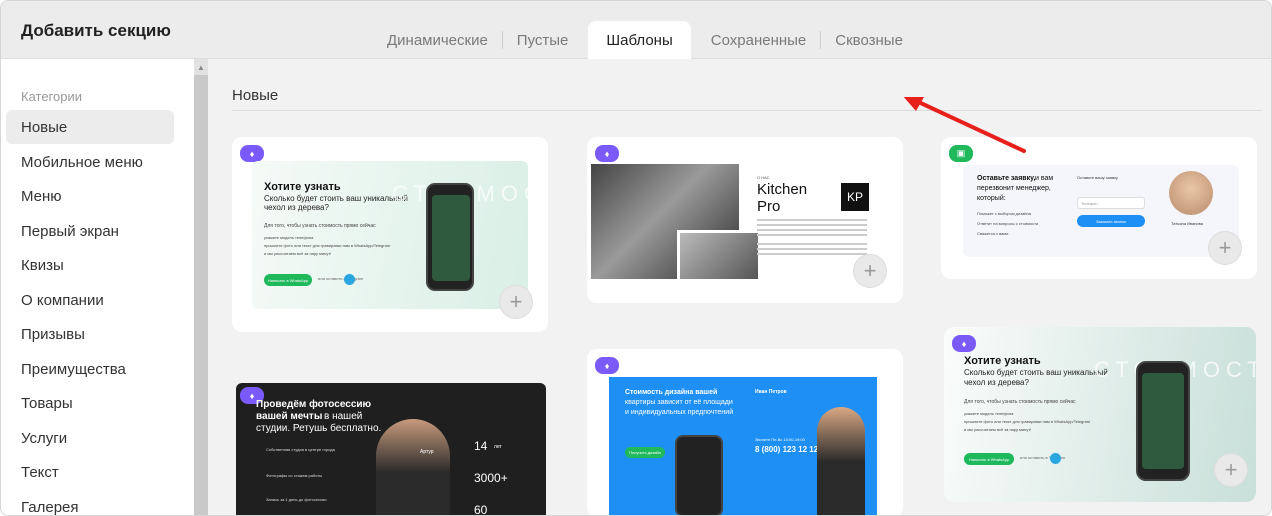 This screenshot has width=1272, height=516. What do you see at coordinates (90, 438) in the screenshot?
I see `category-item-services: Услуги` at bounding box center [90, 438].